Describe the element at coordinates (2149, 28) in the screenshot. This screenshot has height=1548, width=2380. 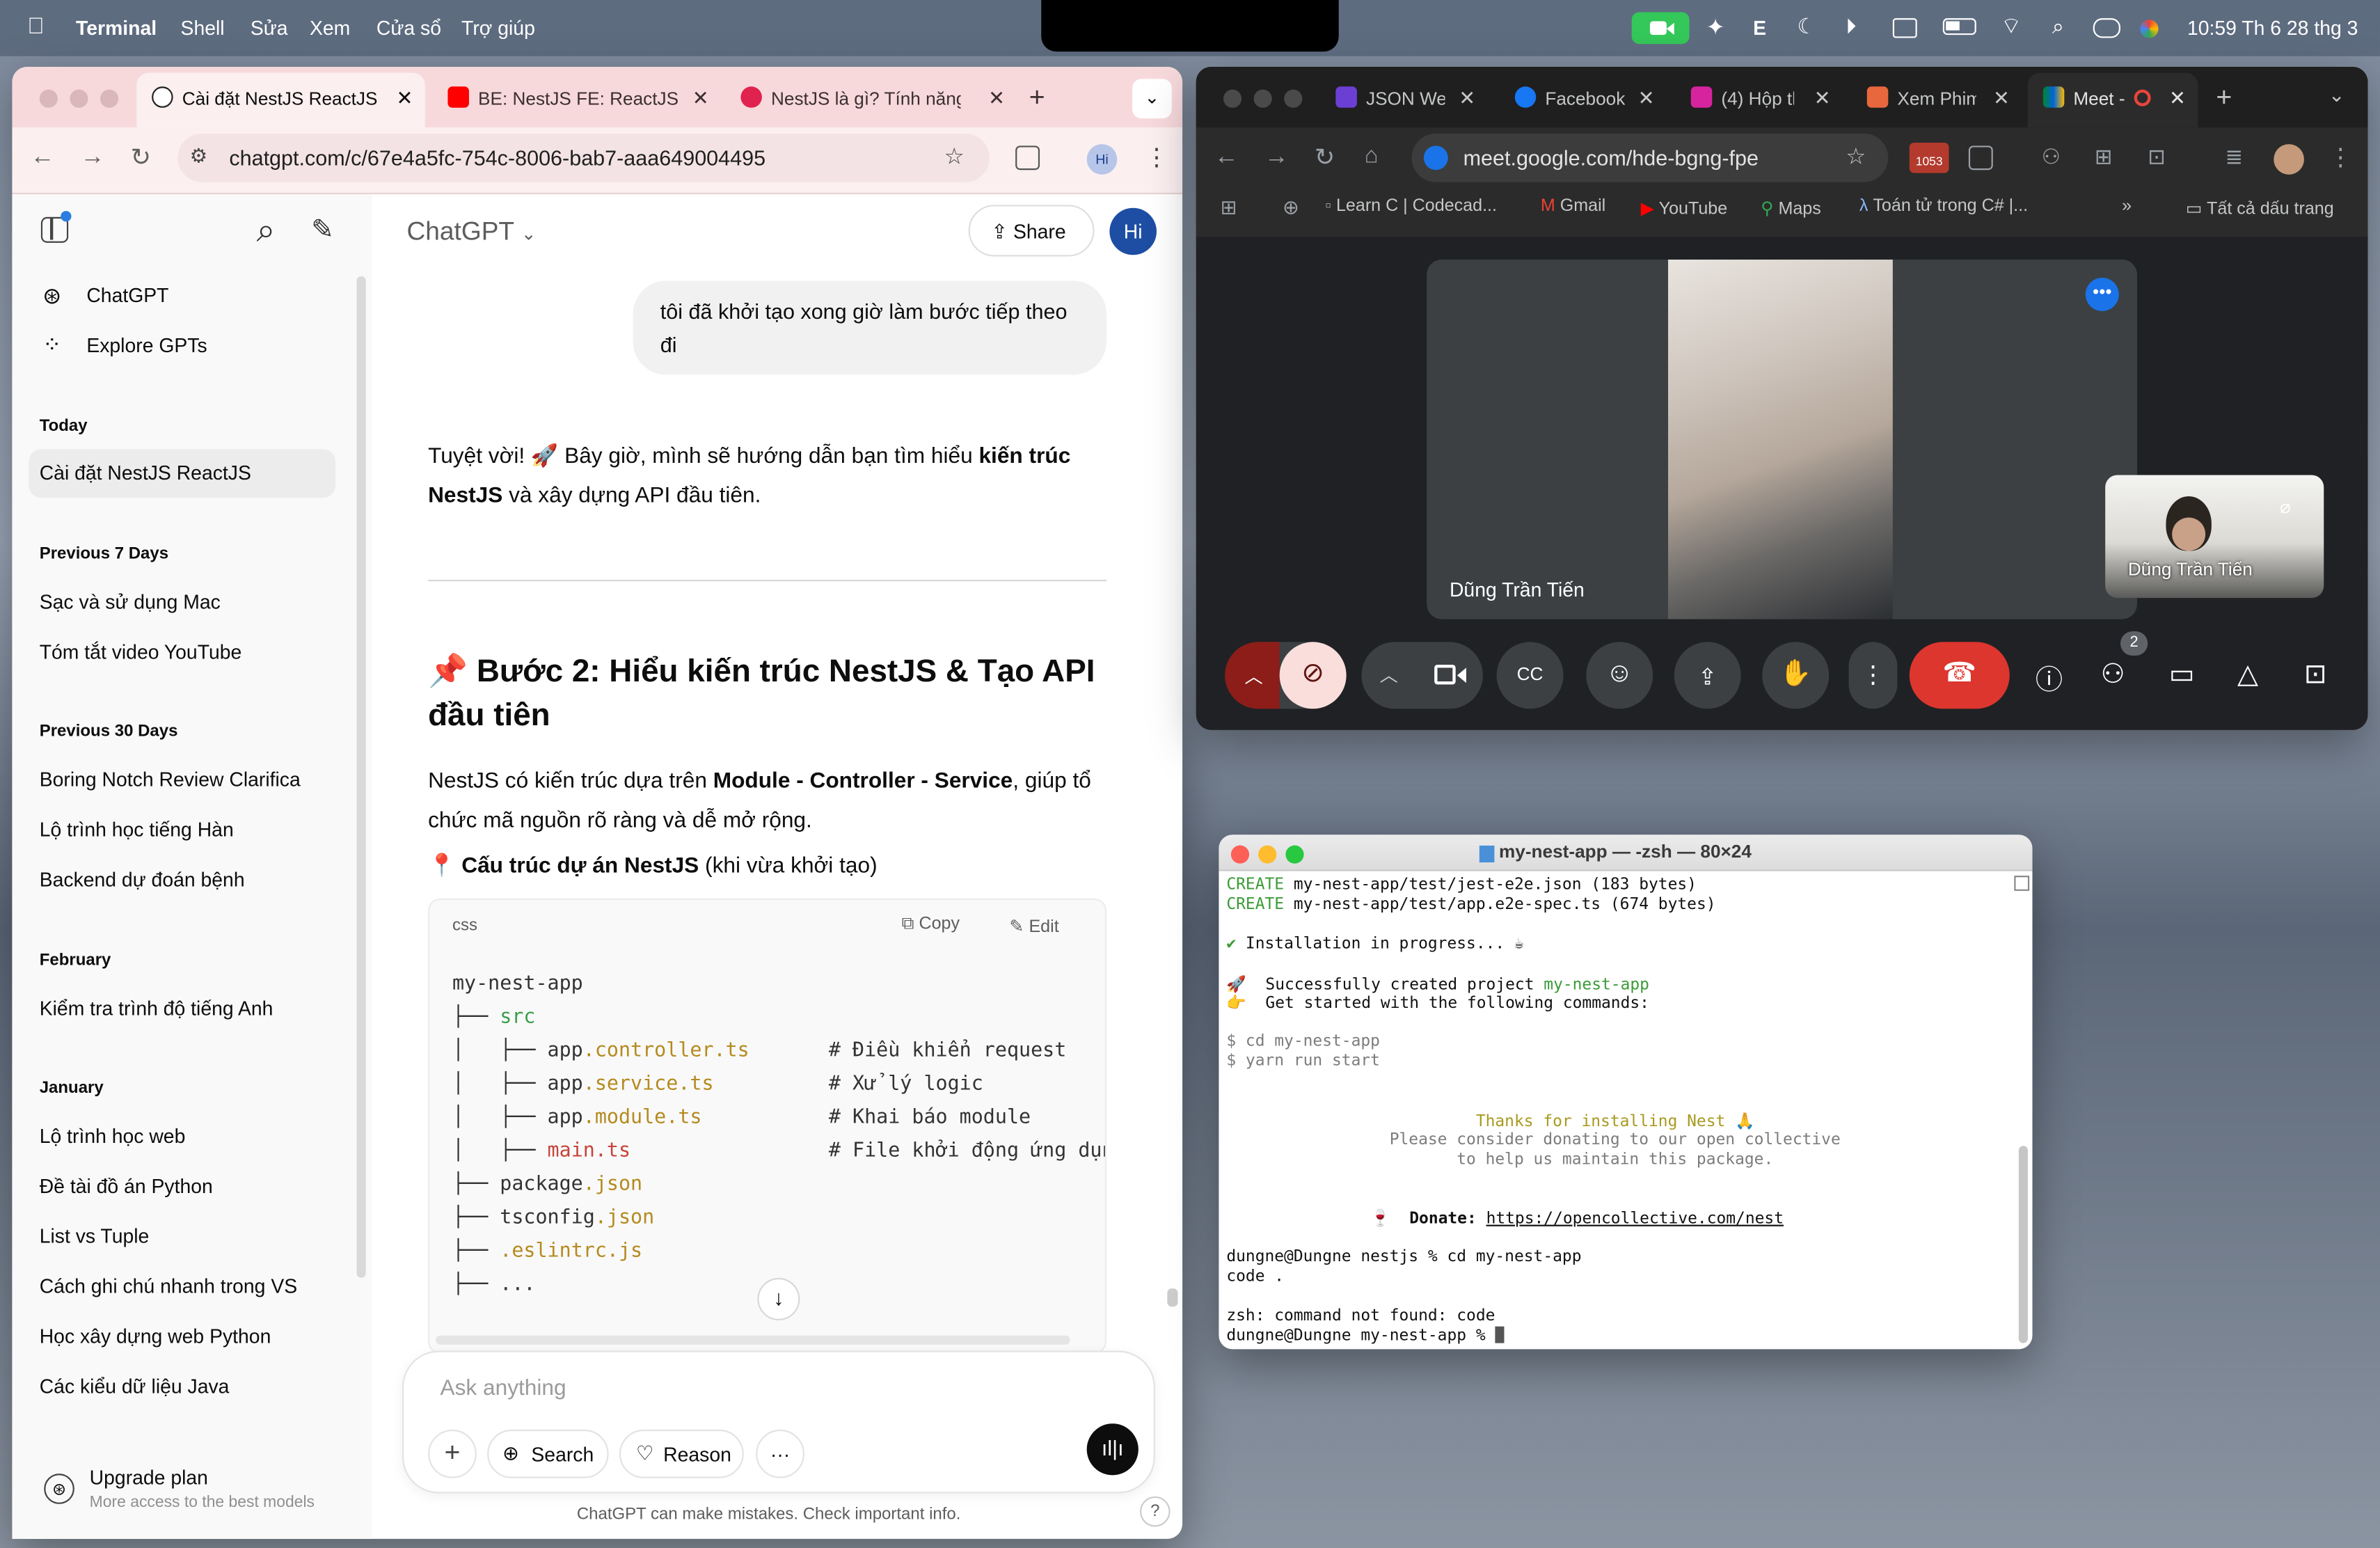
I see `siri-icon` at that location.